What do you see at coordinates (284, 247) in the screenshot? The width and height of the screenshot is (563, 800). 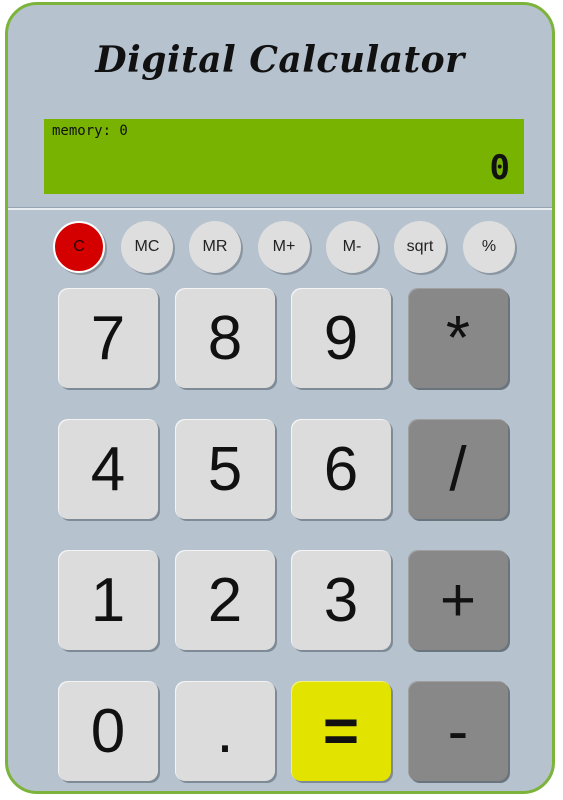 I see `memory-add-button: M+` at bounding box center [284, 247].